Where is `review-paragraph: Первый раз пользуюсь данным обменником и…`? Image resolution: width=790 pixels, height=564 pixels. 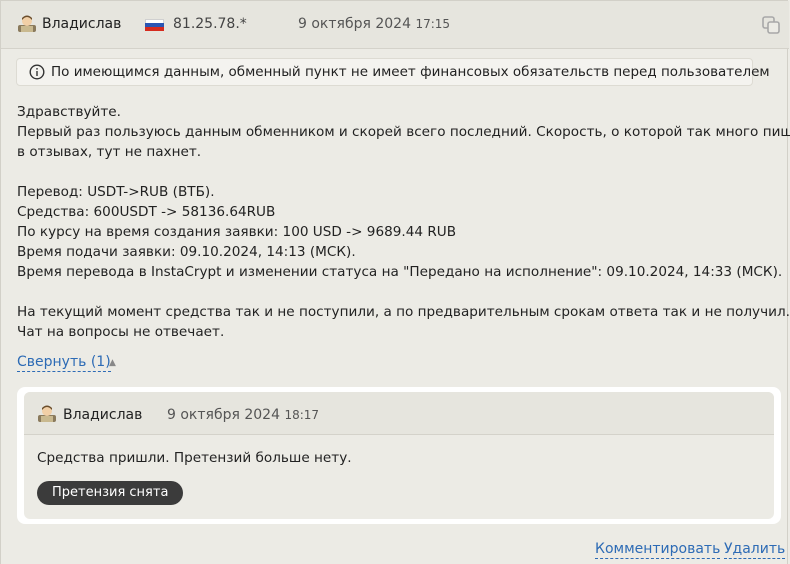 review-paragraph: Первый раз пользуюсь данным обменником и… is located at coordinates (403, 132).